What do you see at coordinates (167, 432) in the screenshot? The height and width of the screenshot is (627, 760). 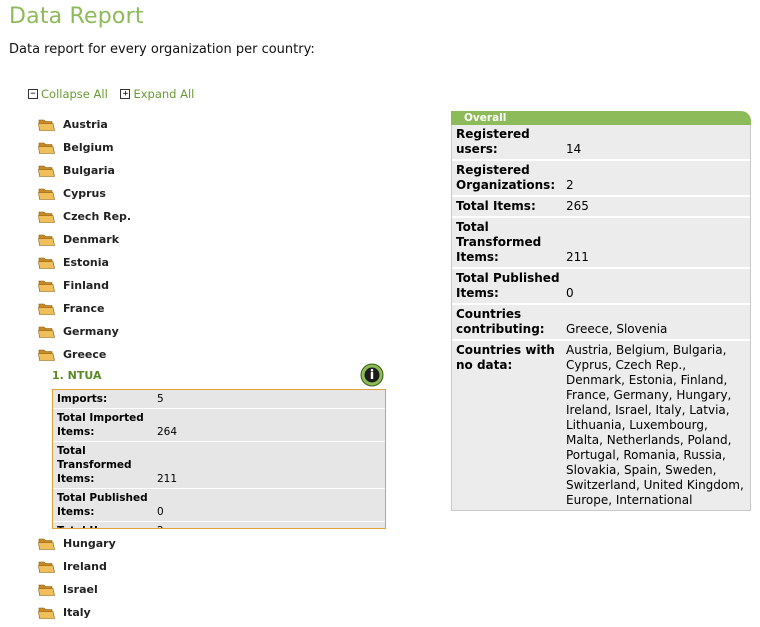 I see `stat-value: 264` at bounding box center [167, 432].